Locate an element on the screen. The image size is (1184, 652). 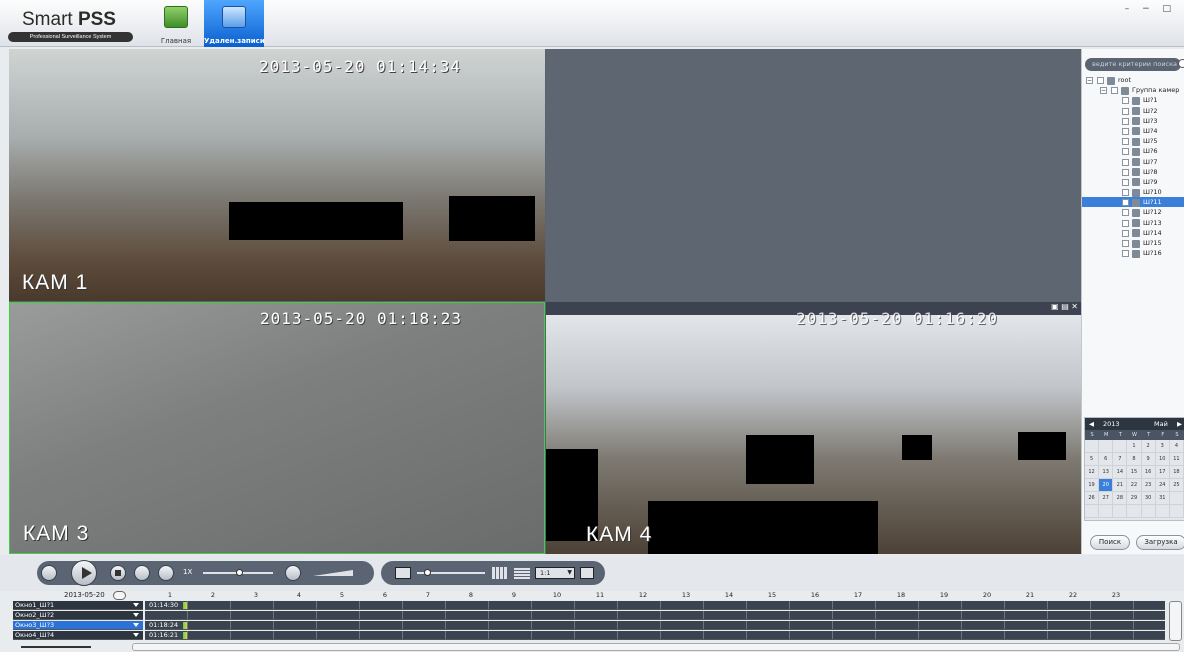
timeline-channel-select: Окно4_Ш?4 is located at coordinates (78, 635).